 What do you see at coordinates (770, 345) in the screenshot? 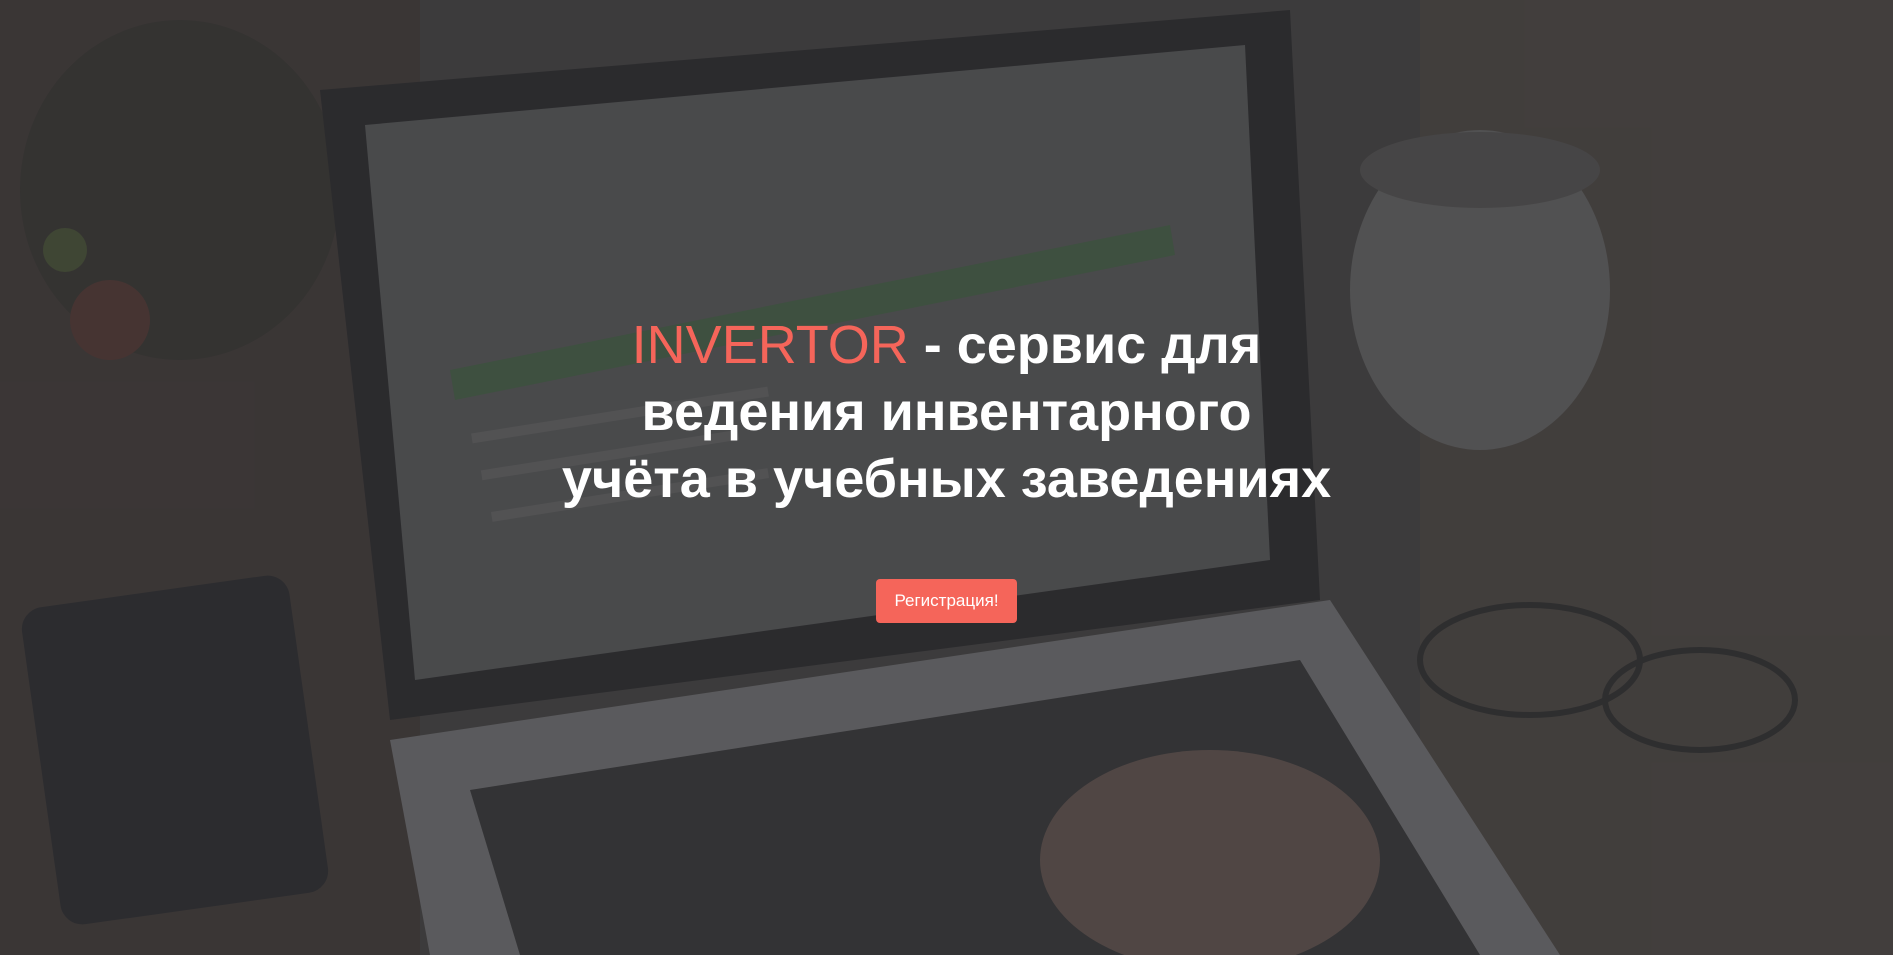
I see `brand-name: INVERTOR` at bounding box center [770, 345].